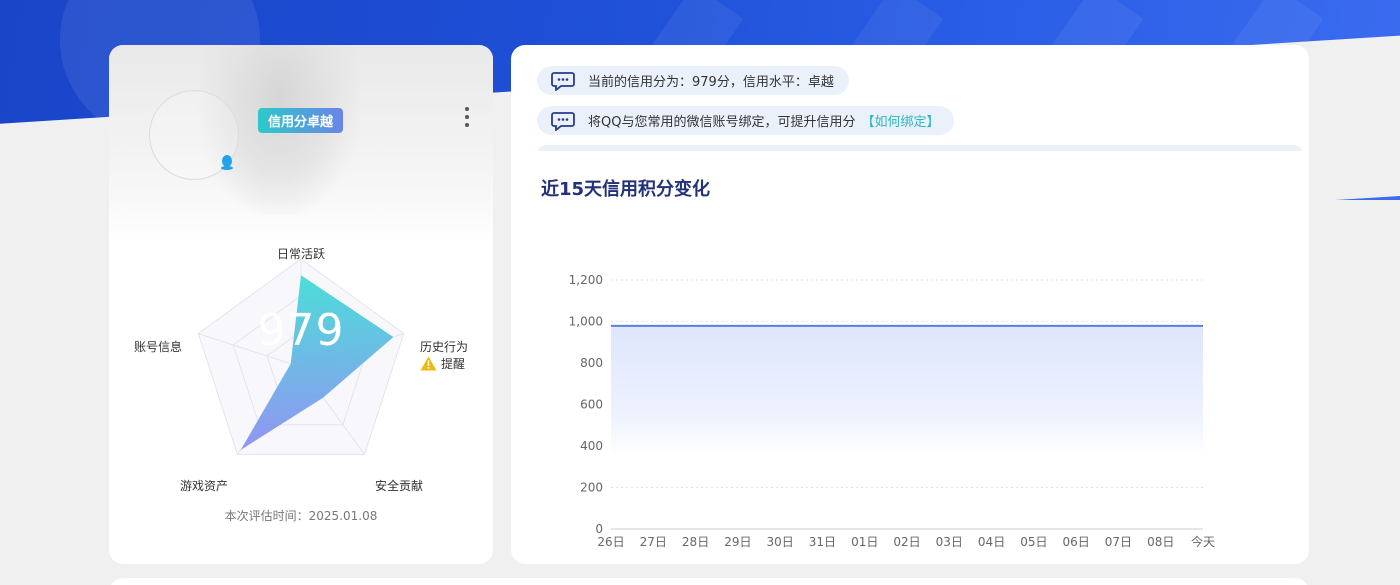  What do you see at coordinates (900, 120) in the screenshot?
I see `how-to-bind-link: 【如何绑定】` at bounding box center [900, 120].